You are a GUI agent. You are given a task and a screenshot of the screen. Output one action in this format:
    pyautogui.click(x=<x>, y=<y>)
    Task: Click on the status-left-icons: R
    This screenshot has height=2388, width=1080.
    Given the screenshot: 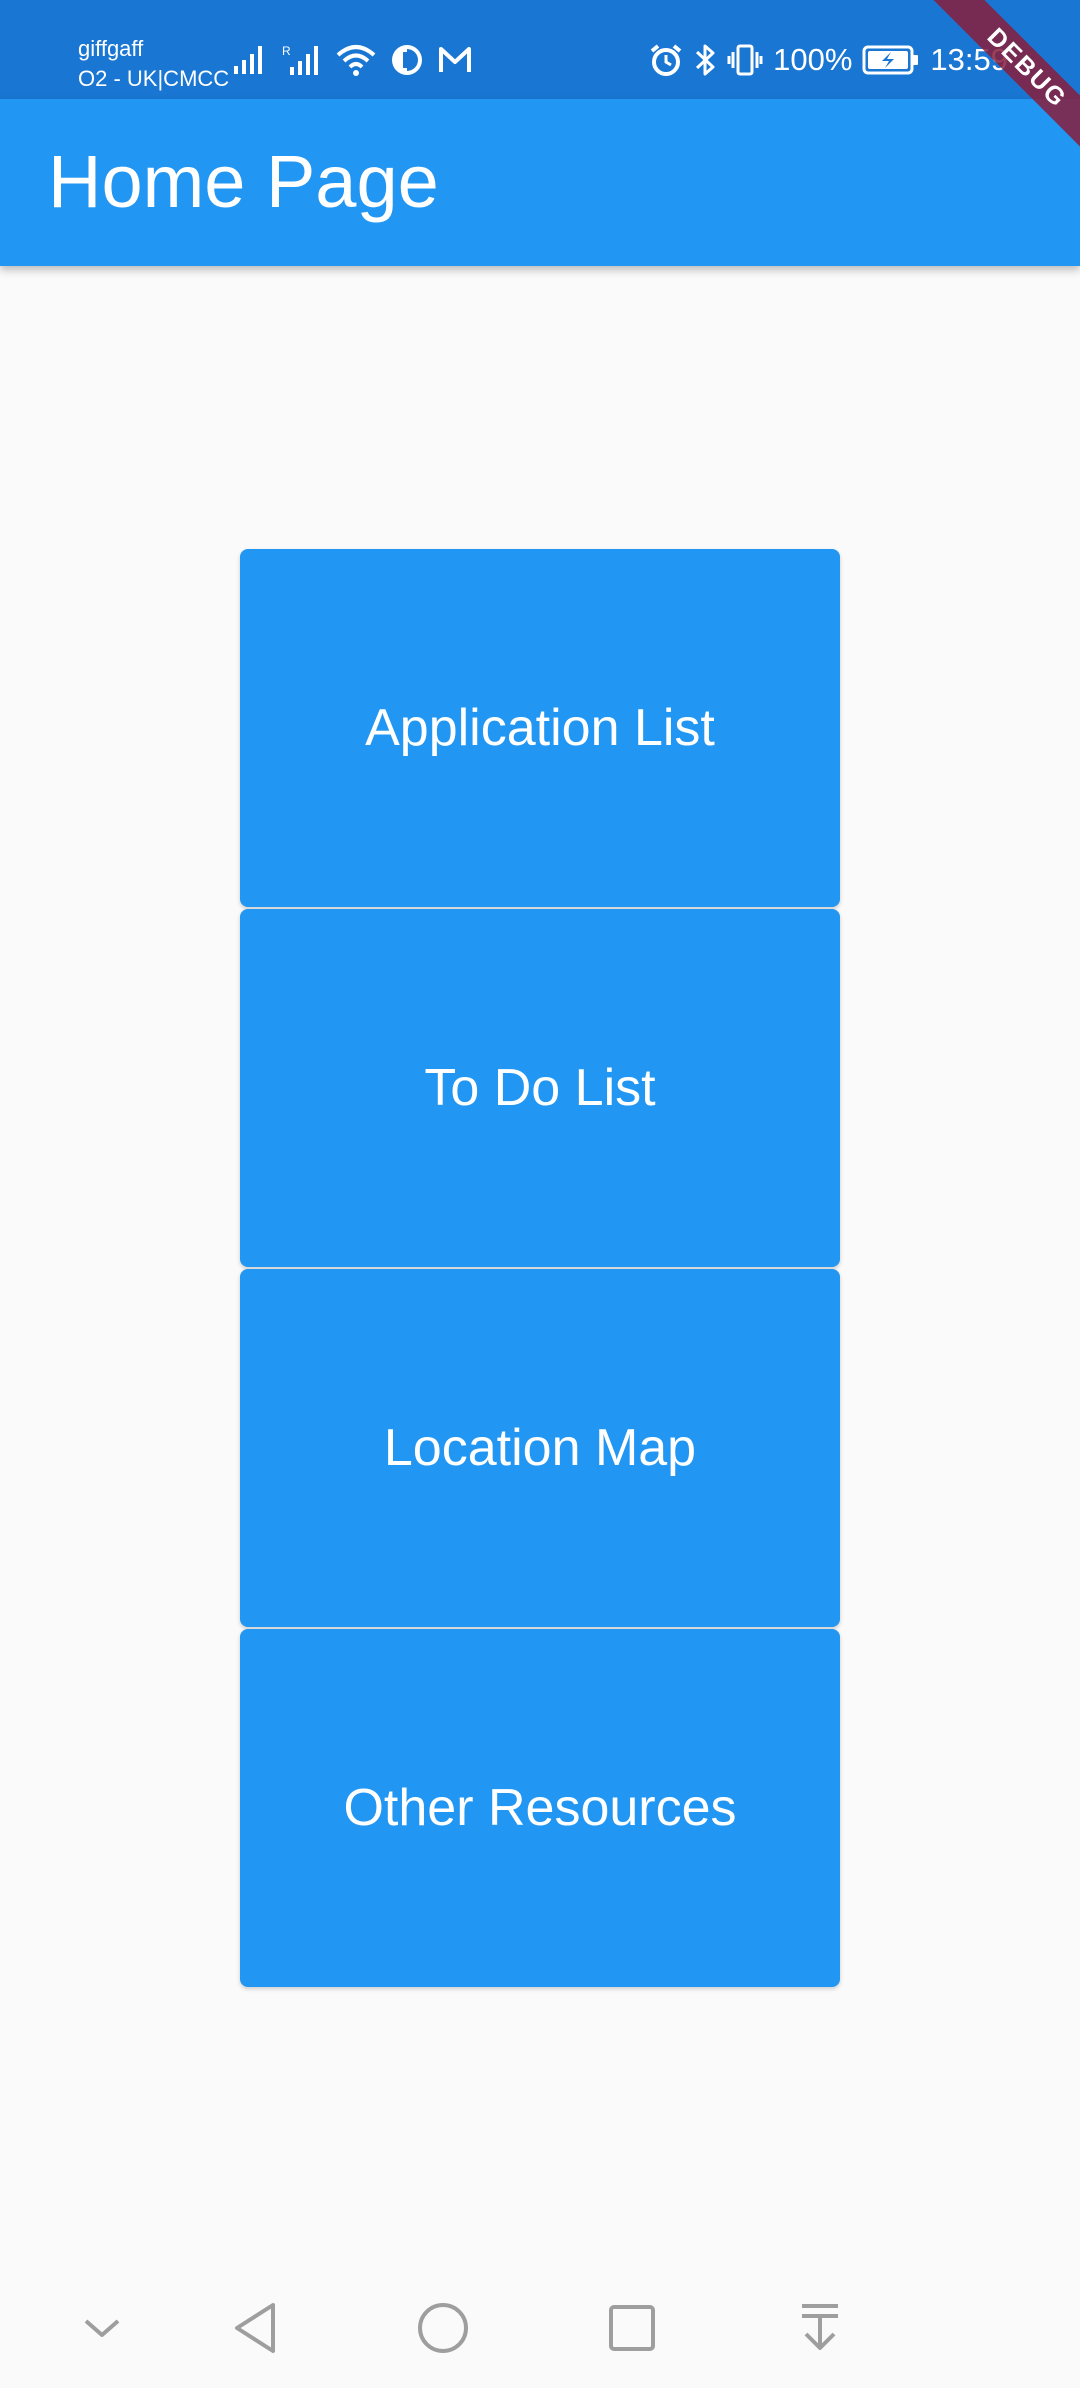 What is the action you would take?
    pyautogui.click(x=352, y=60)
    